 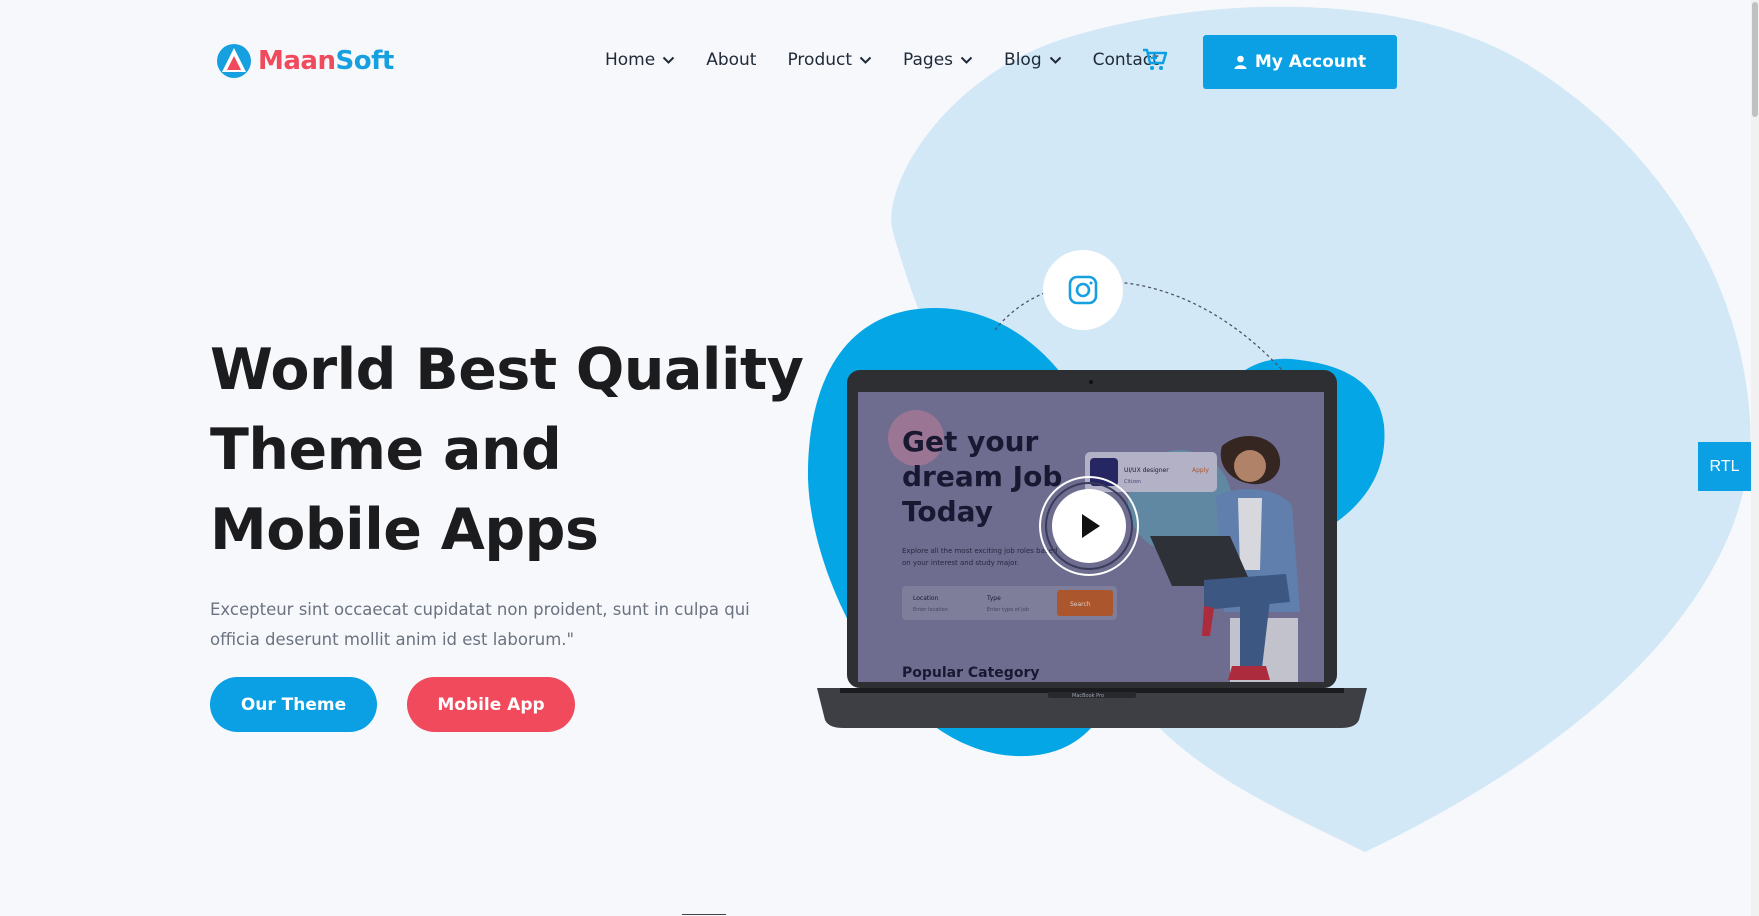 I want to click on nav-item-label: Product, so click(x=820, y=60).